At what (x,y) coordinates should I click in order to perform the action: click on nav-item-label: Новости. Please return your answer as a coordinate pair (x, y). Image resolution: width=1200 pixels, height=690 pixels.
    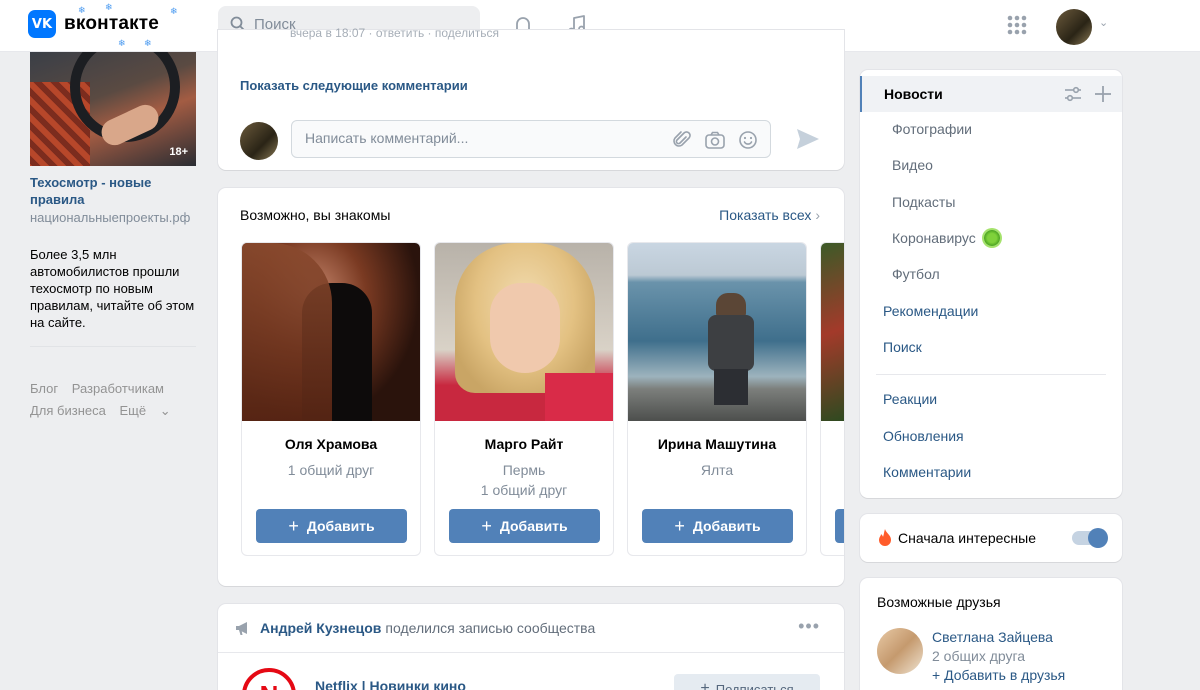
    Looking at the image, I should click on (913, 94).